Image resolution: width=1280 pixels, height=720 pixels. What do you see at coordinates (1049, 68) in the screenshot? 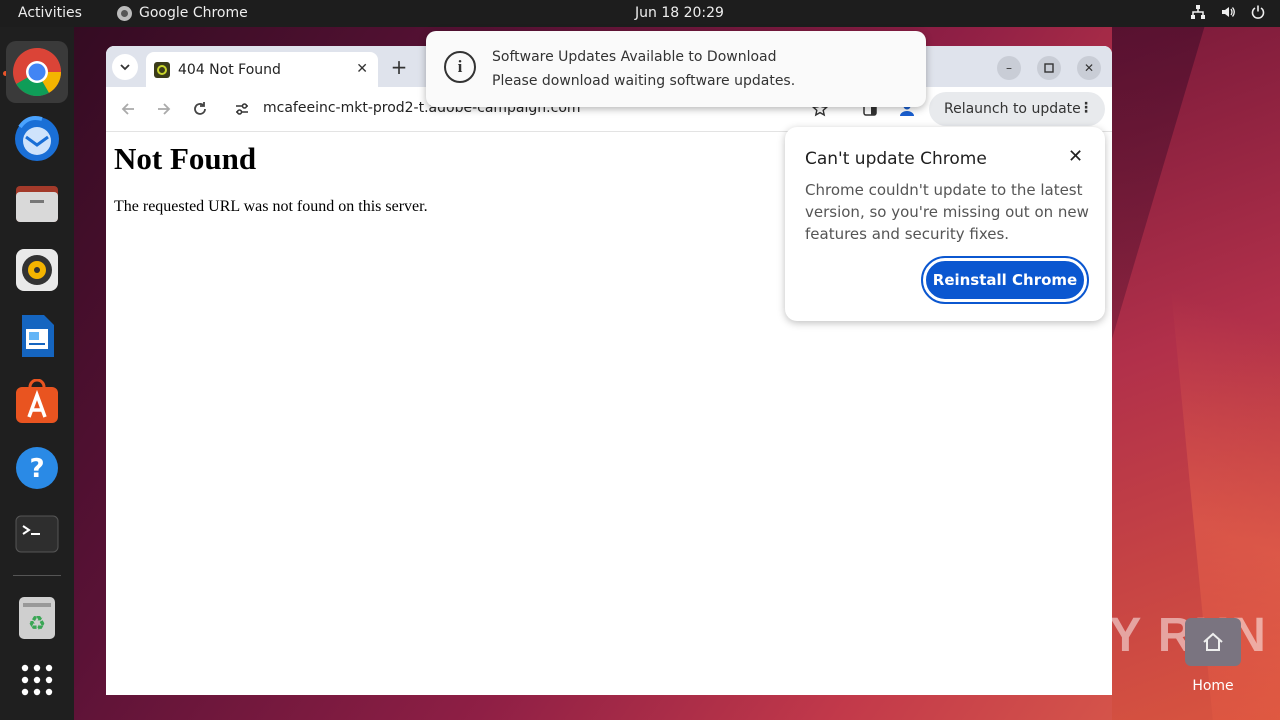
I see `maximize-button` at bounding box center [1049, 68].